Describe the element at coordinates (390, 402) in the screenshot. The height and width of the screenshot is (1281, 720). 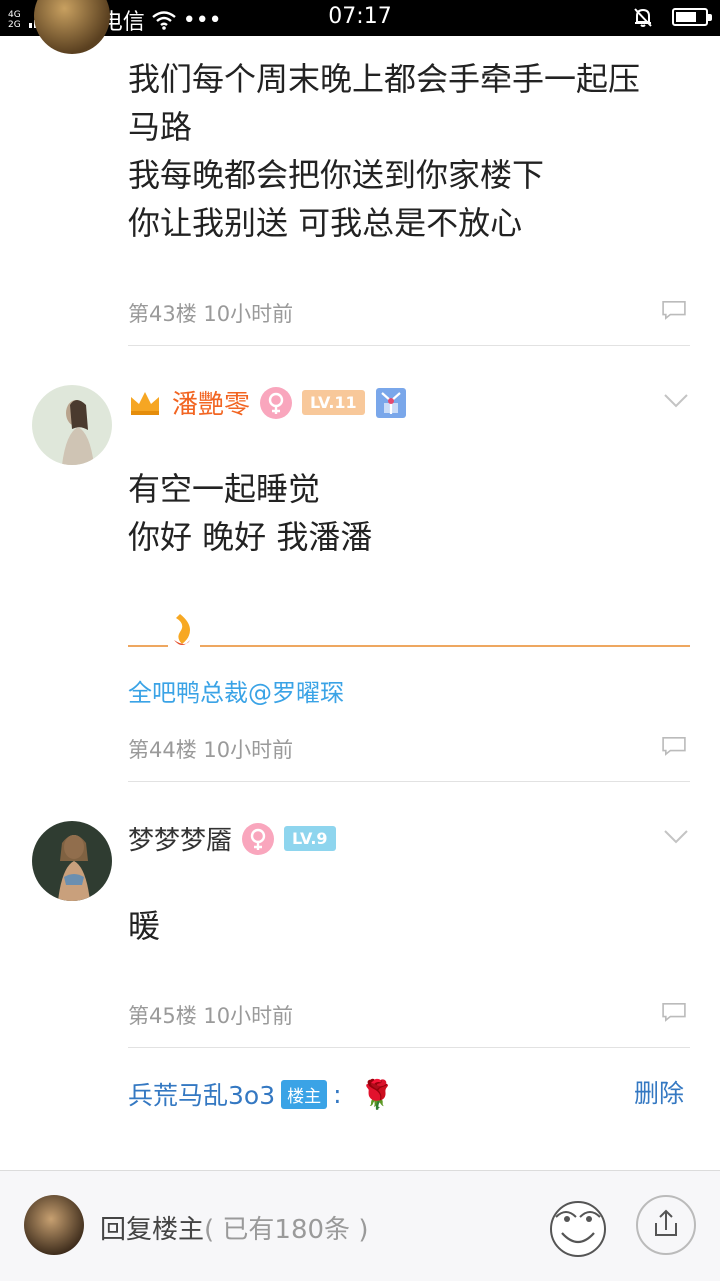
I see `gift-badge-icon` at that location.